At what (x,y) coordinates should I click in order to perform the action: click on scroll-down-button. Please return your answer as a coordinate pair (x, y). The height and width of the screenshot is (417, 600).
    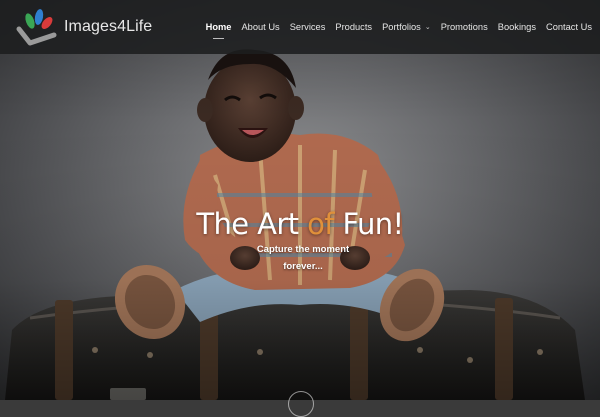
    Looking at the image, I should click on (301, 404).